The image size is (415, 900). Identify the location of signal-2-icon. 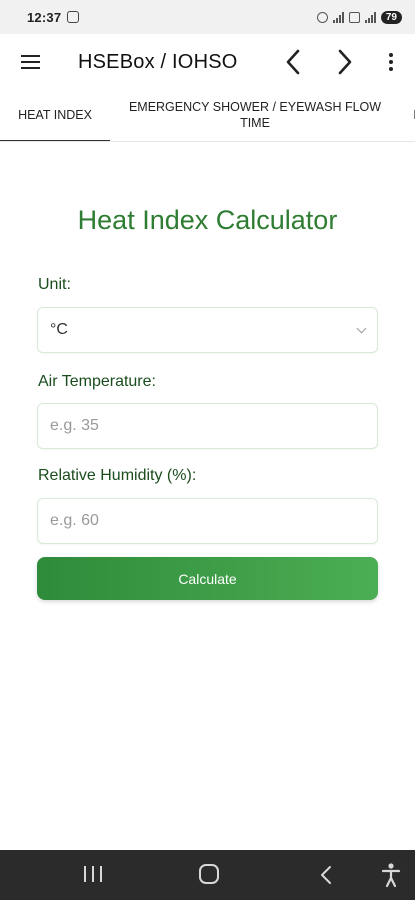
(370, 17).